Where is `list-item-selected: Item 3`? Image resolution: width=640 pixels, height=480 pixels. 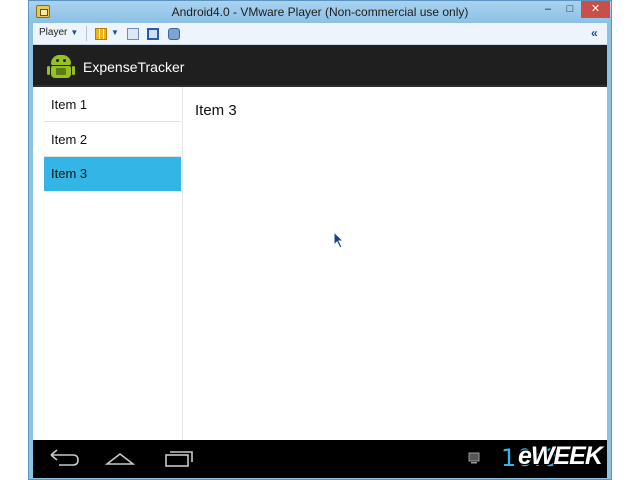 list-item-selected: Item 3 is located at coordinates (112, 174).